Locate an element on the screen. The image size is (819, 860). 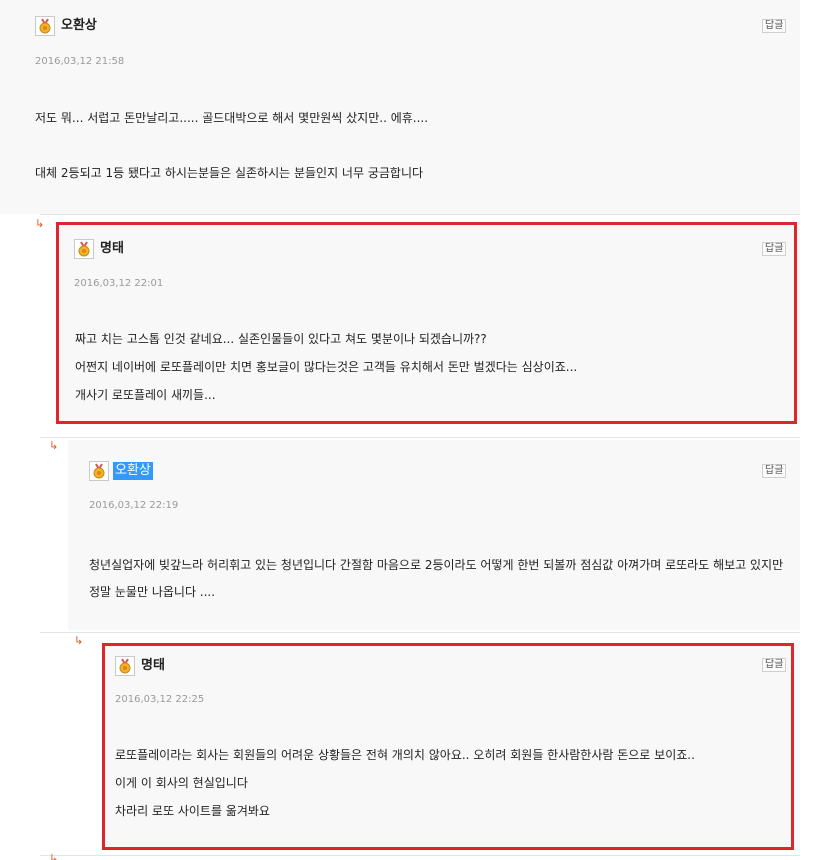
comment-date: 2016,03,12 22:25 is located at coordinates (160, 699).